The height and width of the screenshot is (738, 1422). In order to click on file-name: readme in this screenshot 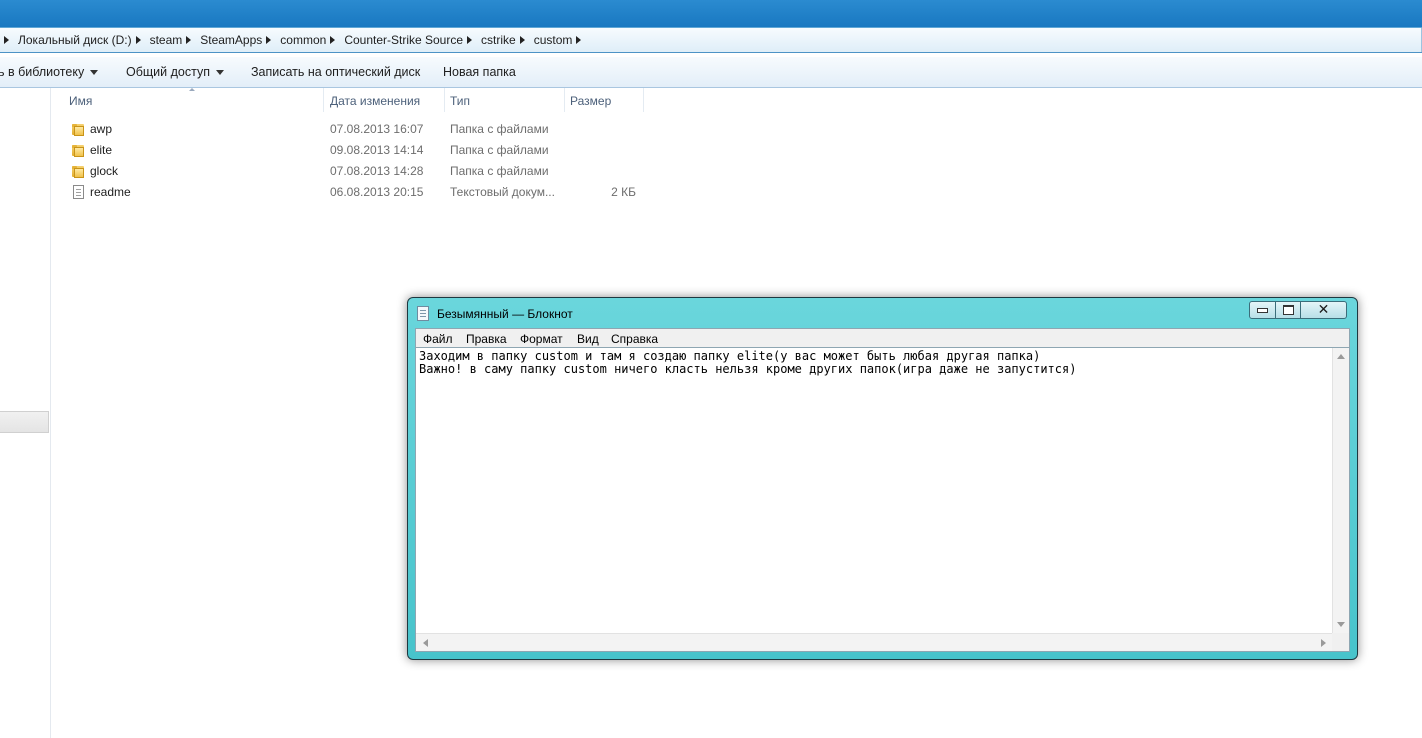, I will do `click(110, 192)`.